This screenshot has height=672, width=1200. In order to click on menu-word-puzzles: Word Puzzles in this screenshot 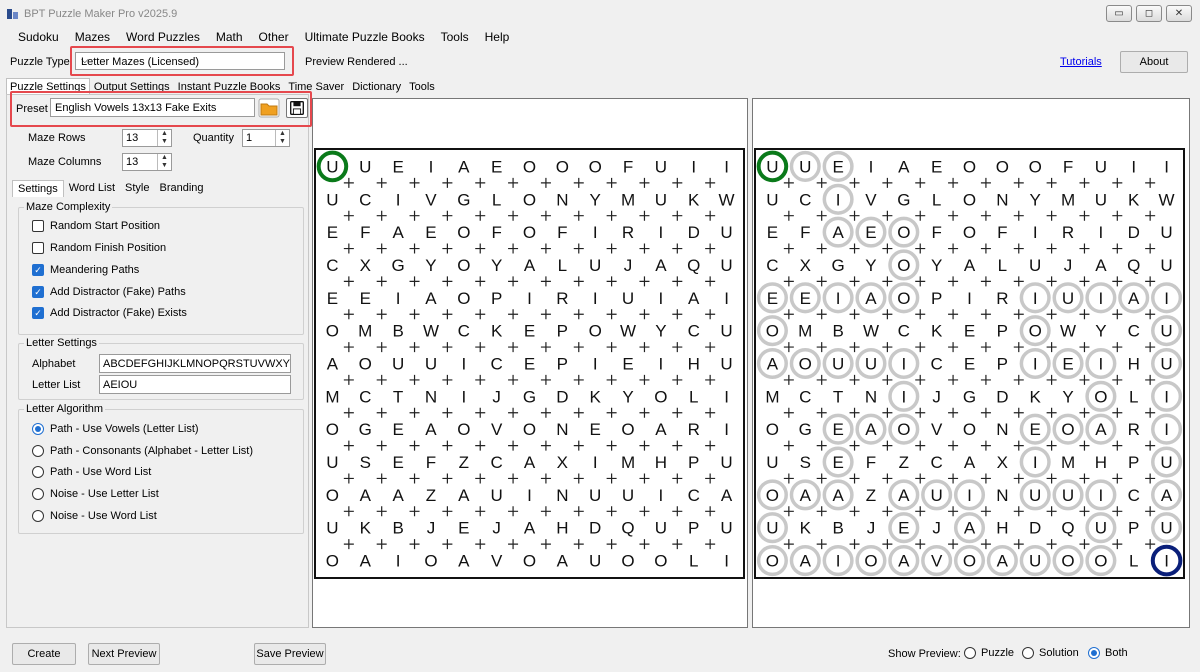, I will do `click(163, 37)`.